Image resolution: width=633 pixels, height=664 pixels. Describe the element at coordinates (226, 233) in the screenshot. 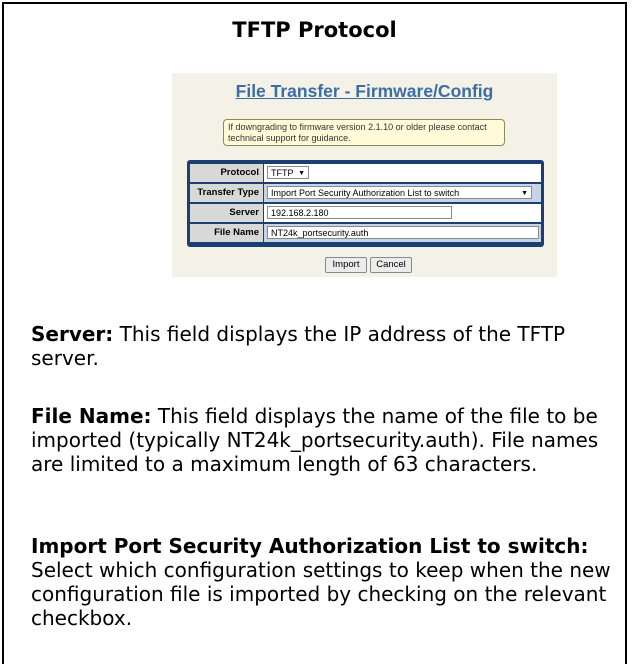

I see `file-name-label: File Name` at that location.